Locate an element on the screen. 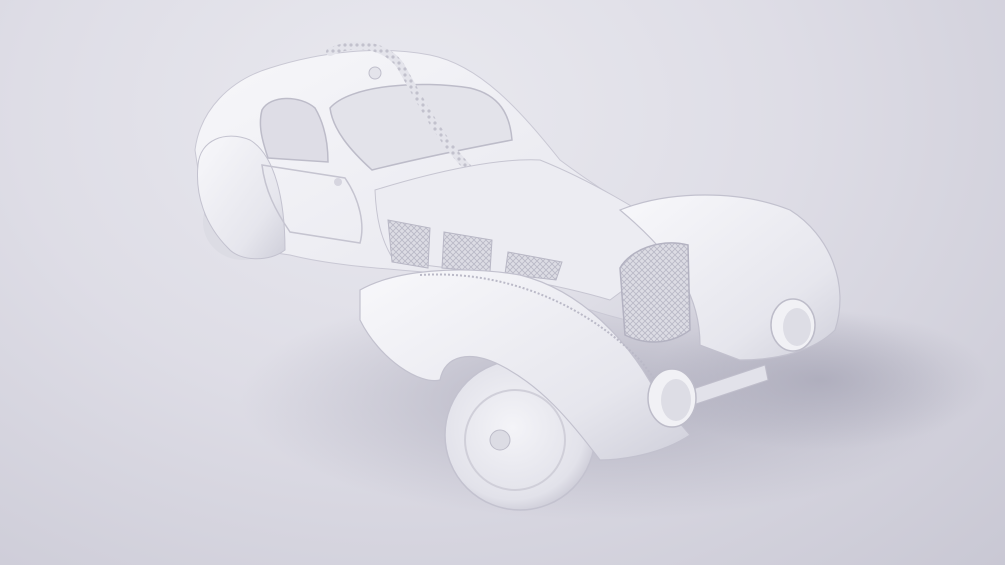 This screenshot has height=565, width=1005. radiator-grille is located at coordinates (655, 292).